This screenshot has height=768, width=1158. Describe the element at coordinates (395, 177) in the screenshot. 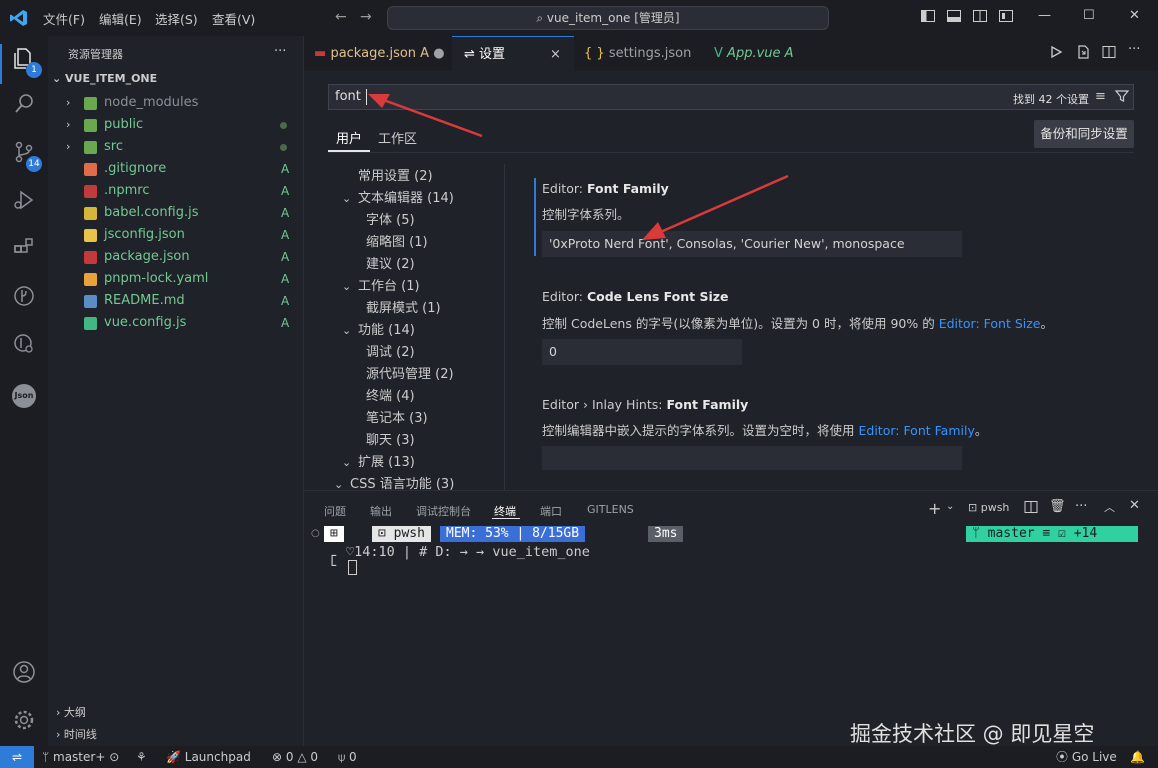

I see `toc-item: 常用设置 (2)` at that location.